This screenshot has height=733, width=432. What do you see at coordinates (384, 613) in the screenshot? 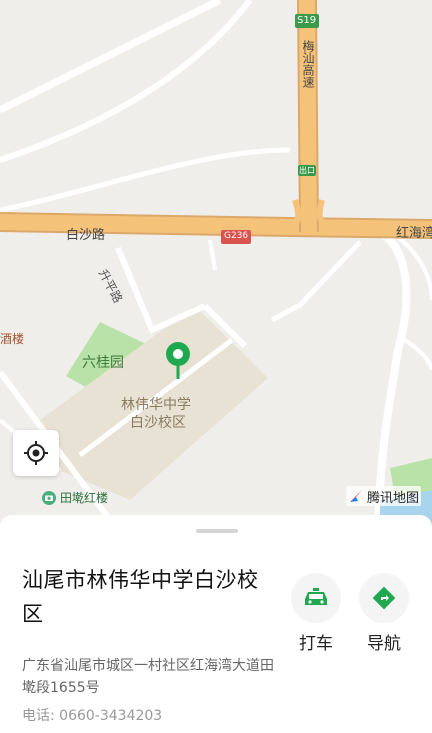
I see `navigate-button: 导航` at bounding box center [384, 613].